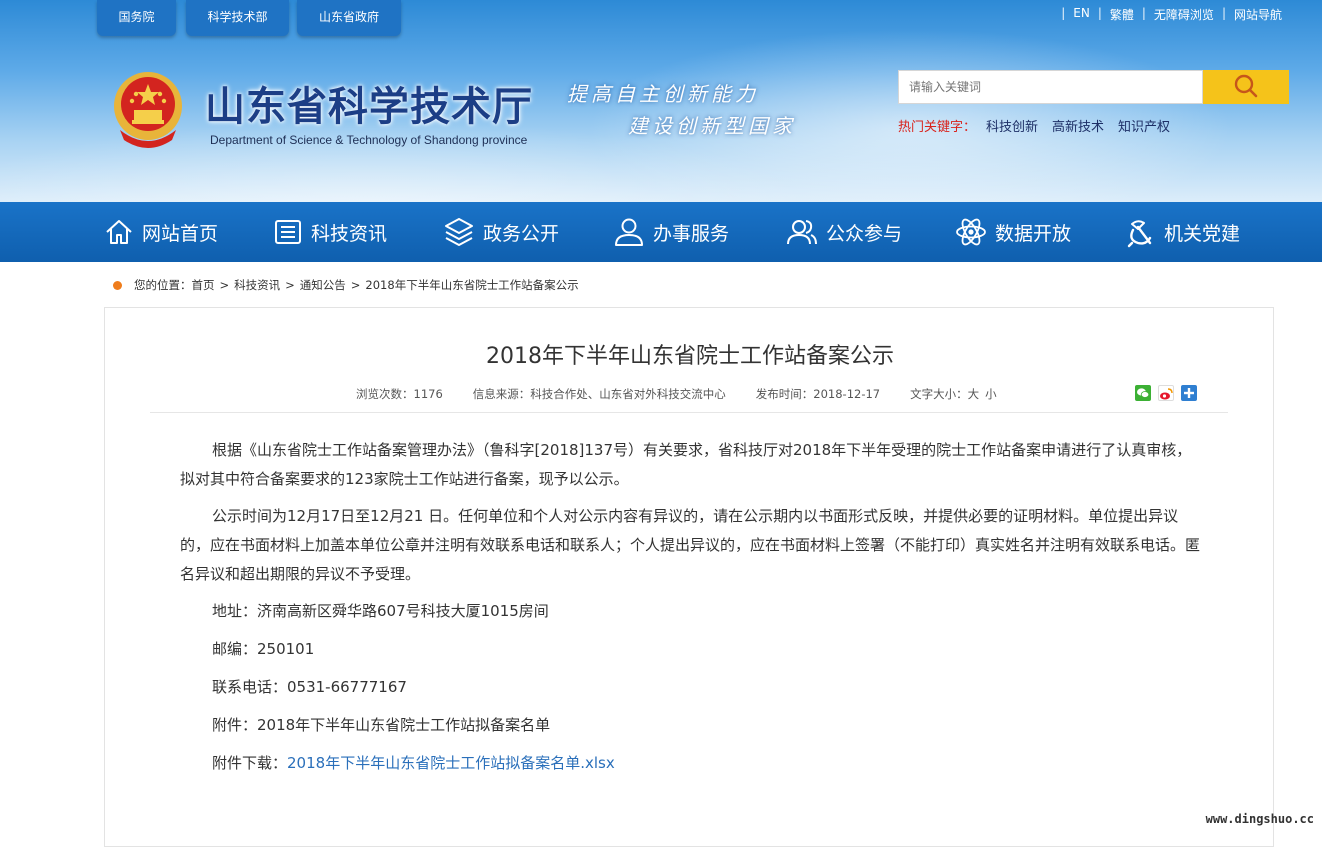 The width and height of the screenshot is (1322, 847). I want to click on search-icon, so click(1246, 85).